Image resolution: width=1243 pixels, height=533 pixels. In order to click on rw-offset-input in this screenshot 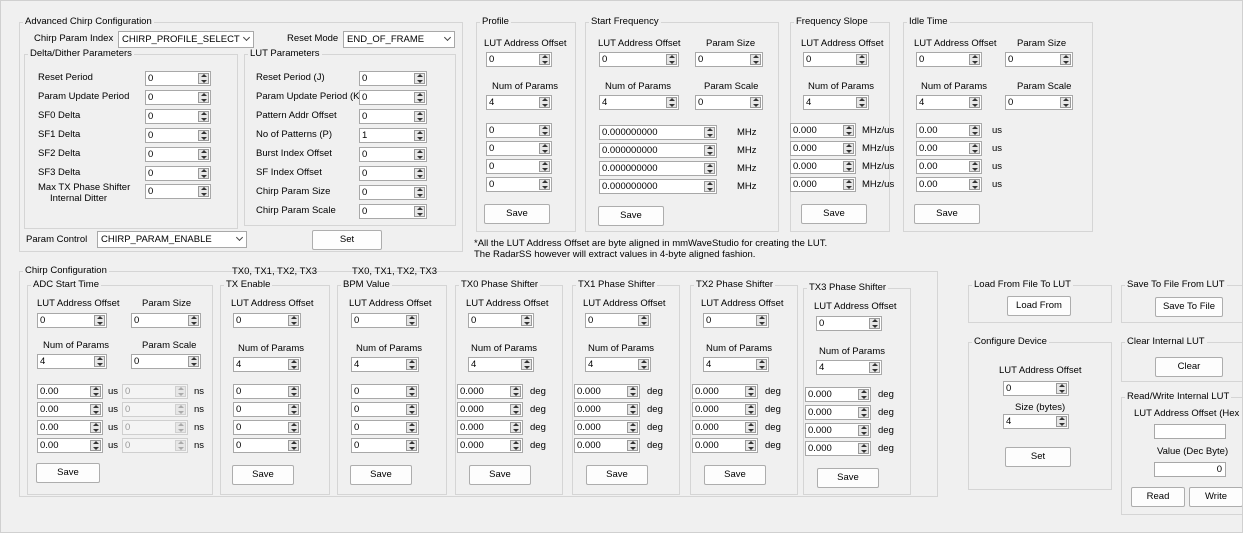, I will do `click(1190, 431)`.